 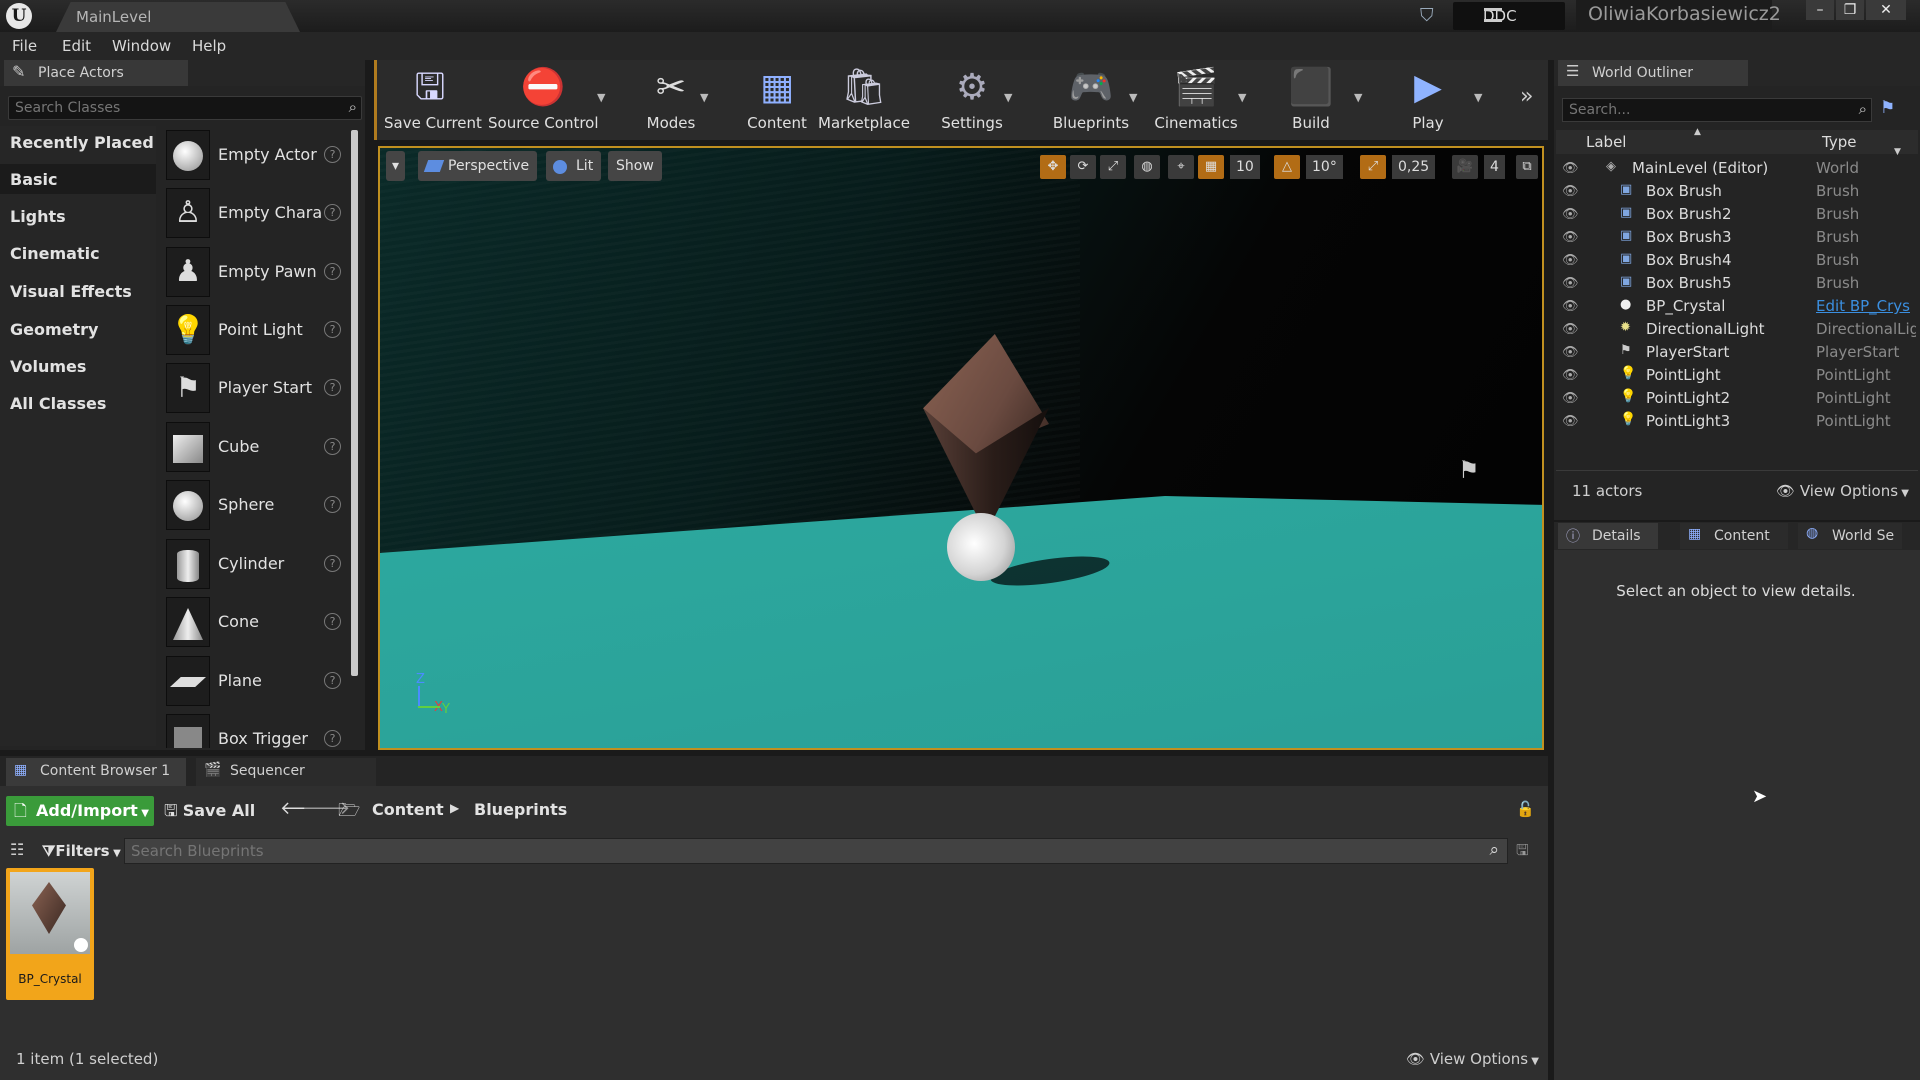 I want to click on surface-snap-icon: ⌖, so click(x=1181, y=167).